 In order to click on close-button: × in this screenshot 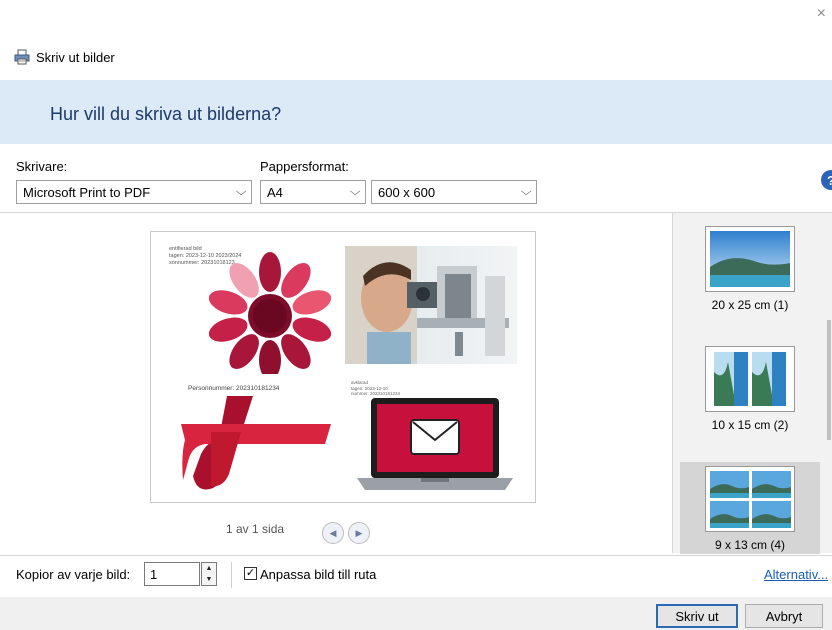, I will do `click(821, 14)`.